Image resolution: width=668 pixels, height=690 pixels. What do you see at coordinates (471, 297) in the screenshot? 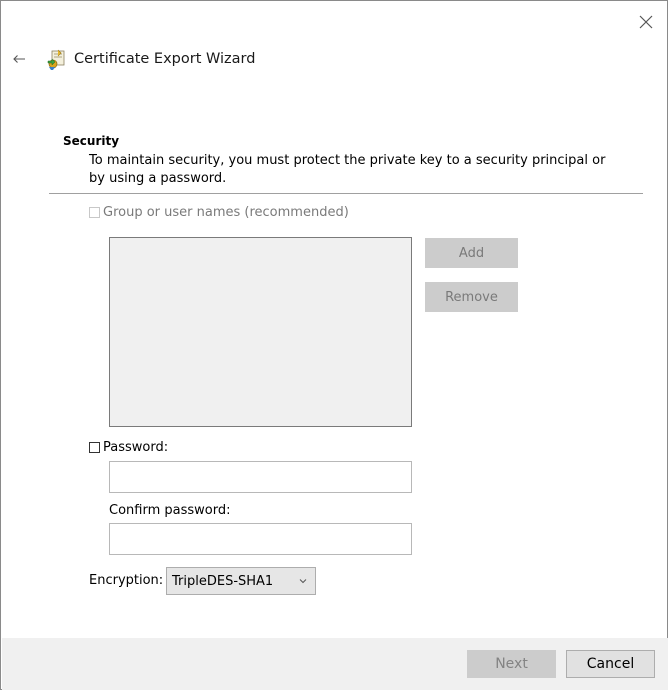
I see `remove-button: Remove` at bounding box center [471, 297].